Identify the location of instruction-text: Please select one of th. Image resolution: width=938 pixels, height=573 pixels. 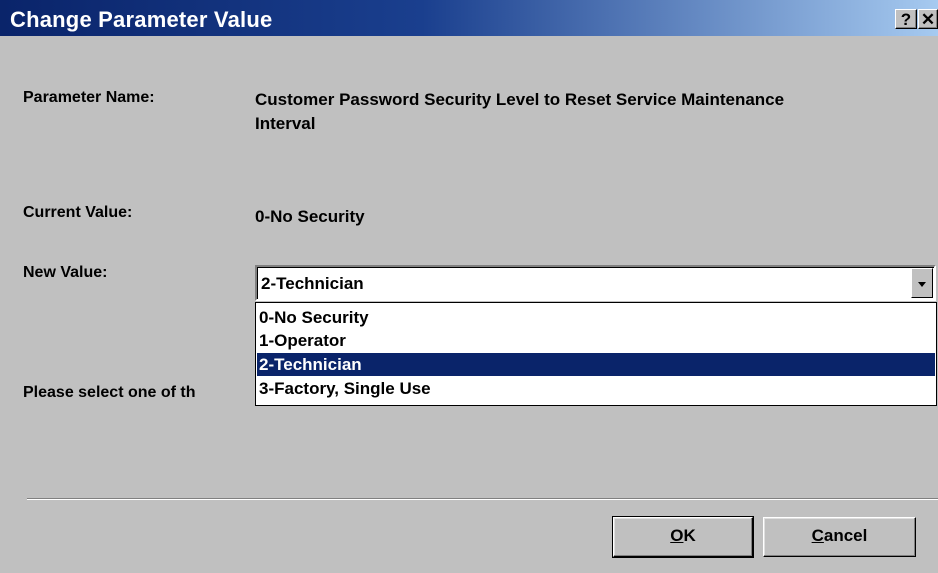
(109, 392).